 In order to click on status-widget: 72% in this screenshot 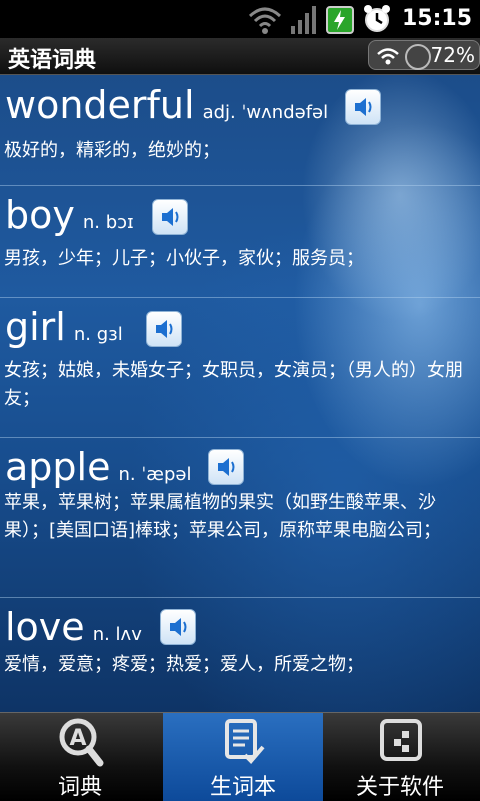, I will do `click(424, 55)`.